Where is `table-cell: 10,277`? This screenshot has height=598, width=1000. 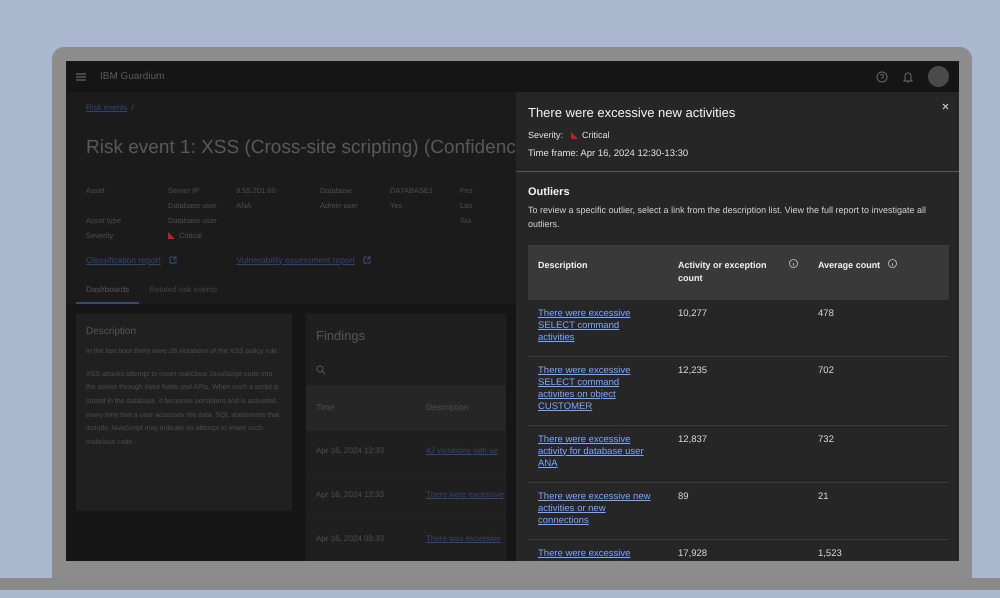 table-cell: 10,277 is located at coordinates (693, 313).